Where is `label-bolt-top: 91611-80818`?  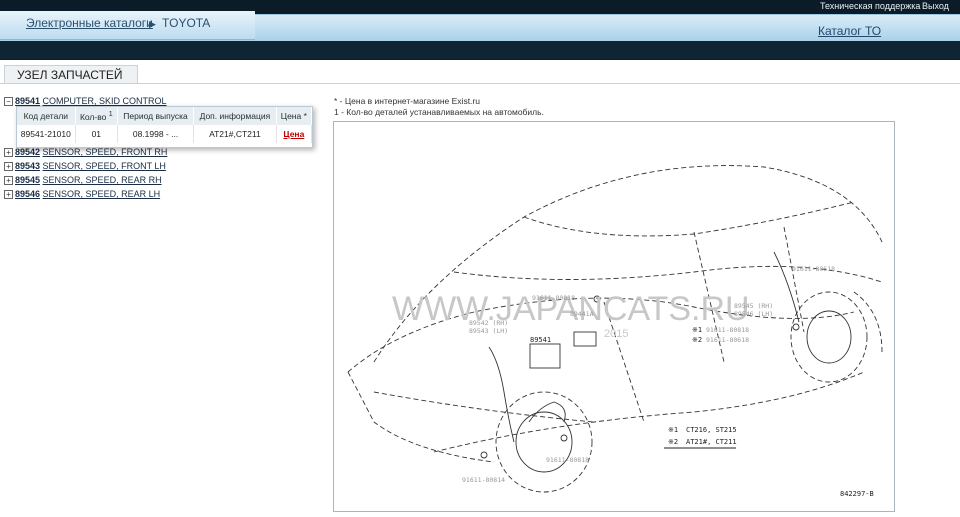
label-bolt-top: 91611-80818 is located at coordinates (553, 298).